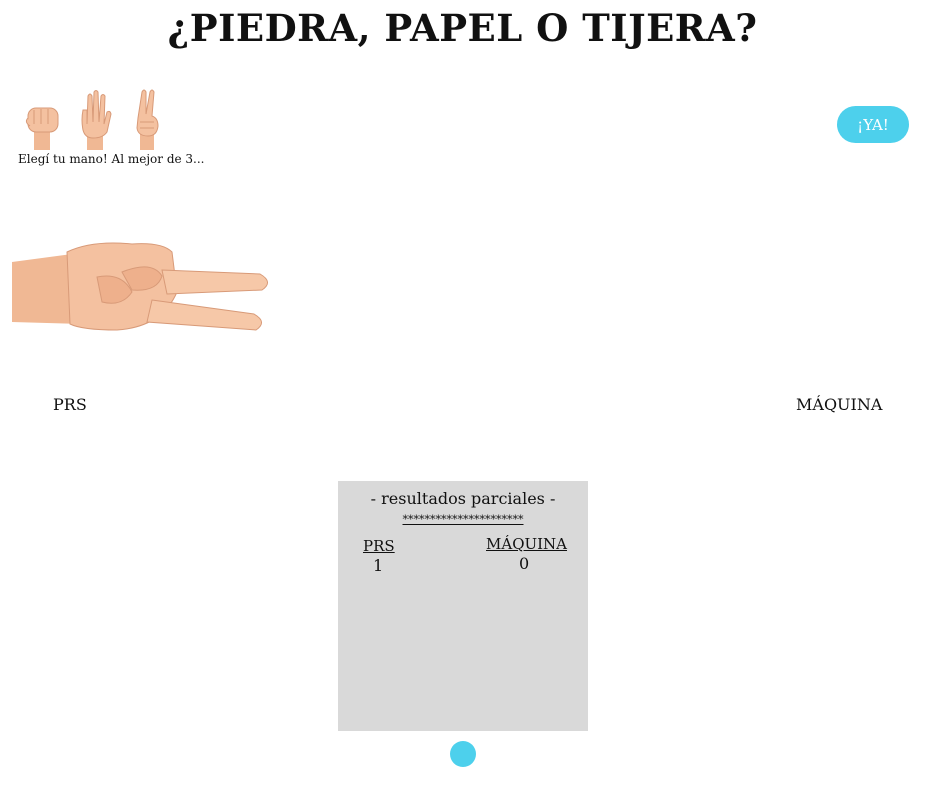 The image size is (925, 785). I want to click on hand-options, so click(95, 118).